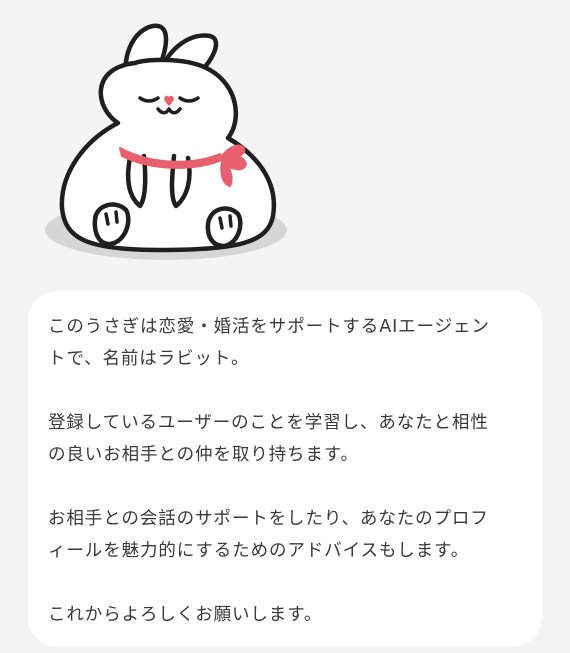  What do you see at coordinates (224, 227) in the screenshot?
I see `right-foot` at bounding box center [224, 227].